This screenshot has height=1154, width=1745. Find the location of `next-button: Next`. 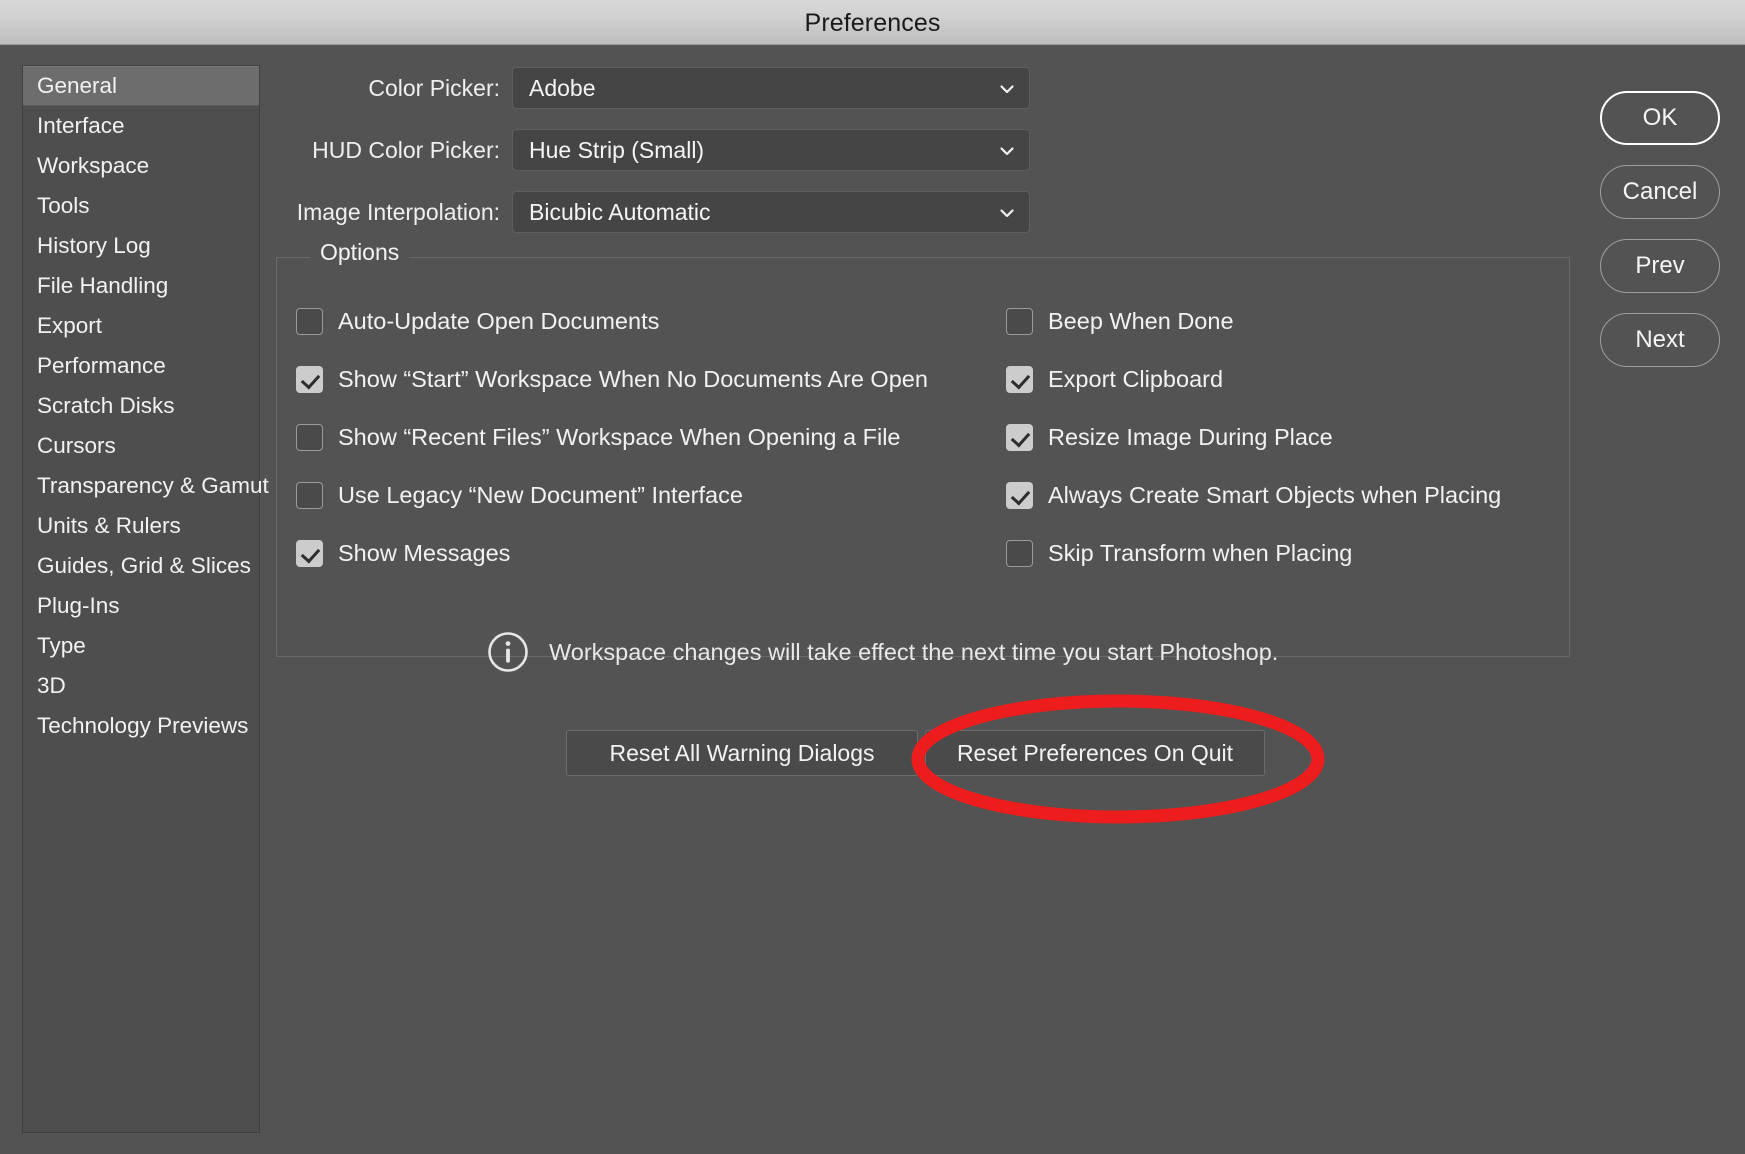

next-button: Next is located at coordinates (1660, 340).